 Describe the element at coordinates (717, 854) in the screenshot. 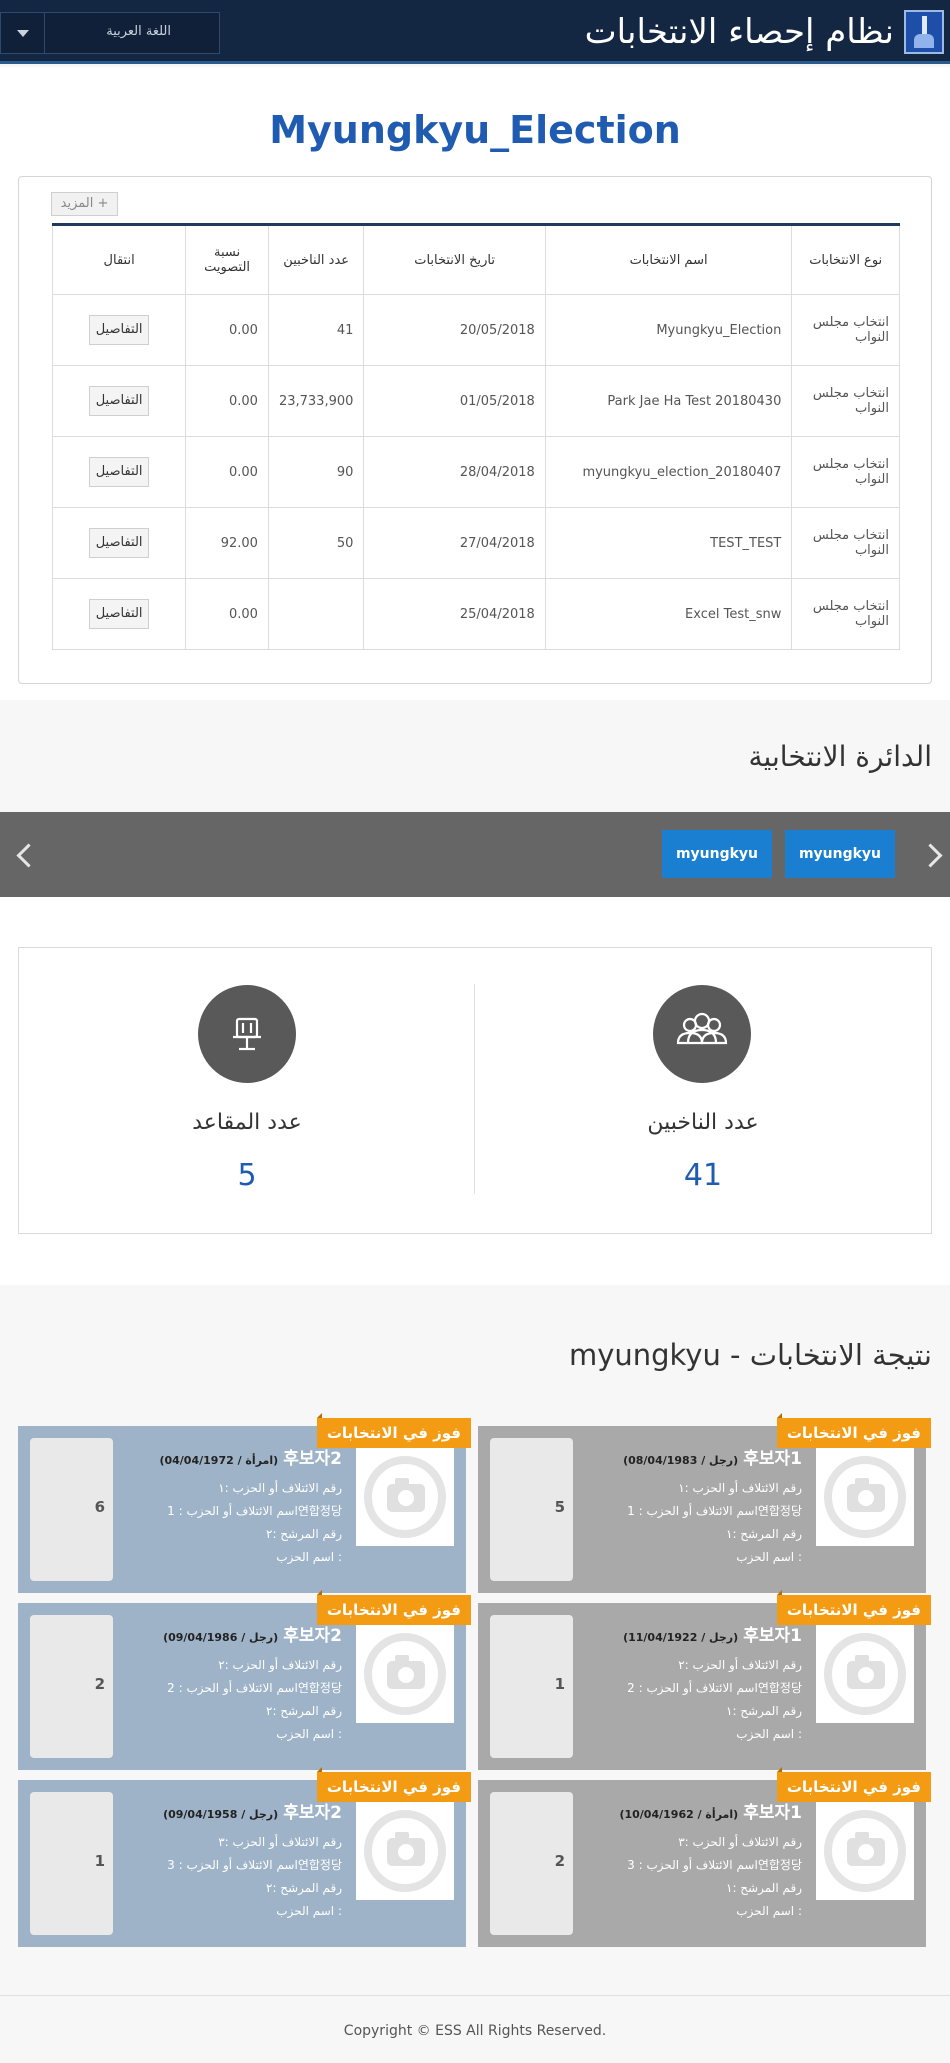

I see `district-button-2: myungkyu` at that location.